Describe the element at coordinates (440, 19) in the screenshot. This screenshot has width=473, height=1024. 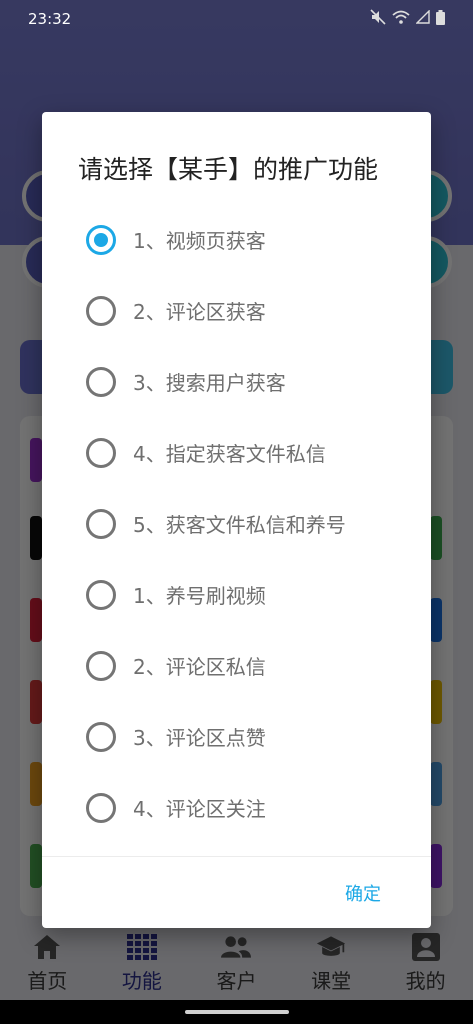
I see `battery-icon` at that location.